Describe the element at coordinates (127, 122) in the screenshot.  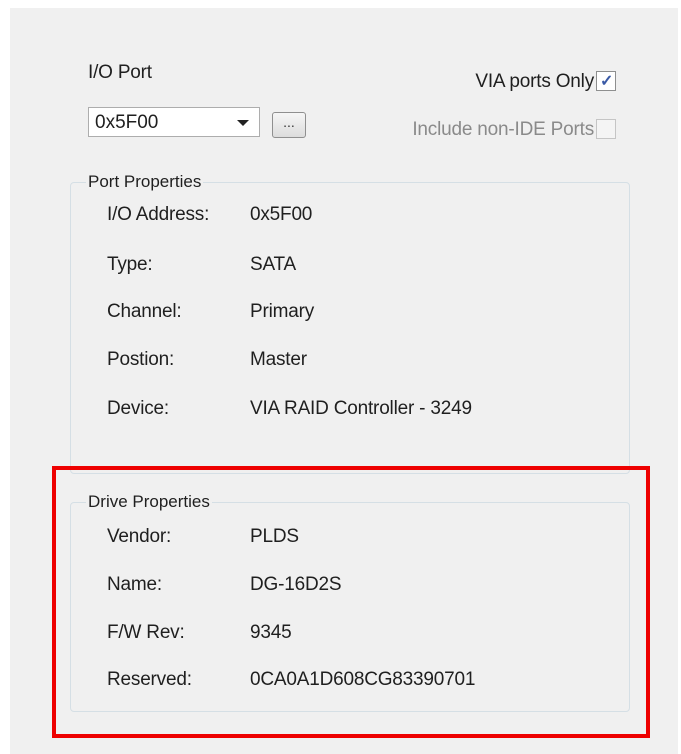
I see `io-port-select-value: 0x5F00` at that location.